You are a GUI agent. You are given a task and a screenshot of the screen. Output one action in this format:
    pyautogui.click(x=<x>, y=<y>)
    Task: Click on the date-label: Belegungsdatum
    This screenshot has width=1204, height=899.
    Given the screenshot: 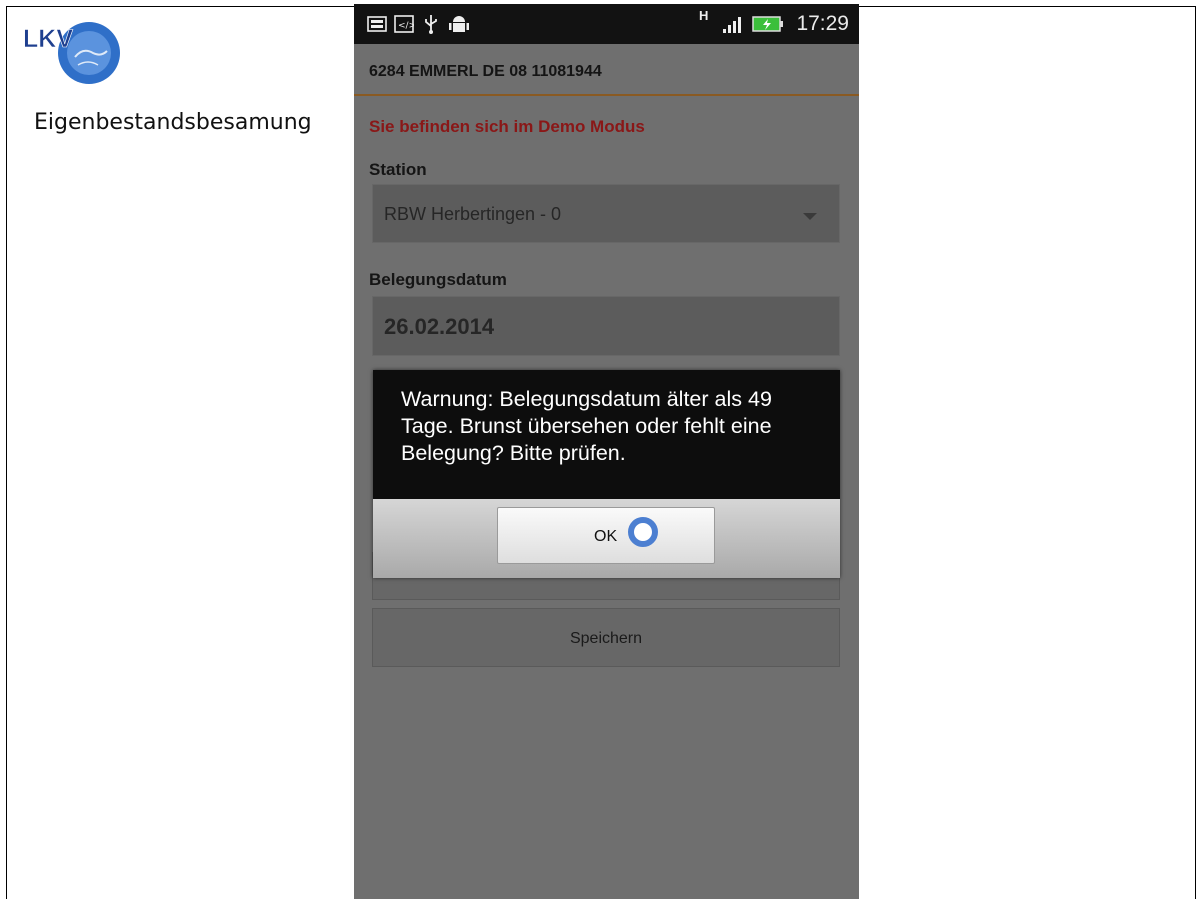 What is the action you would take?
    pyautogui.click(x=438, y=279)
    